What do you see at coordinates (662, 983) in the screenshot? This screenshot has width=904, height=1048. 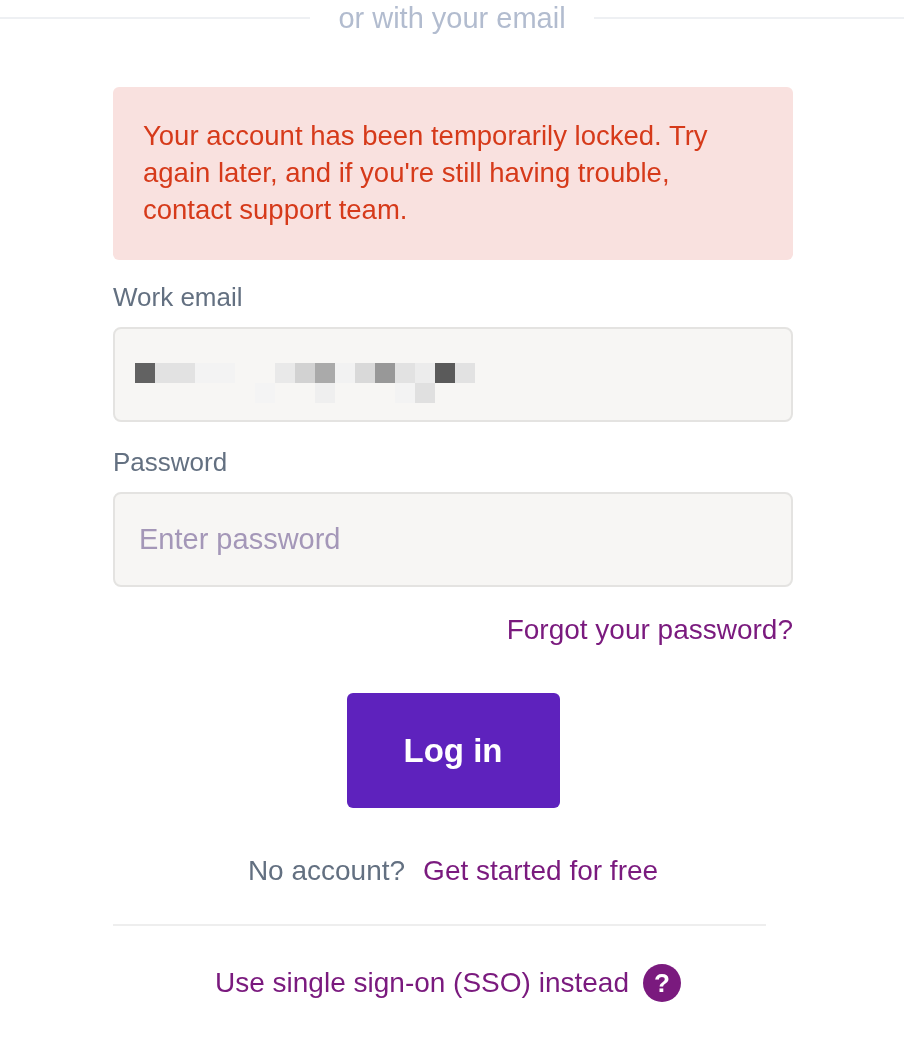 I see `help-icon: ?` at bounding box center [662, 983].